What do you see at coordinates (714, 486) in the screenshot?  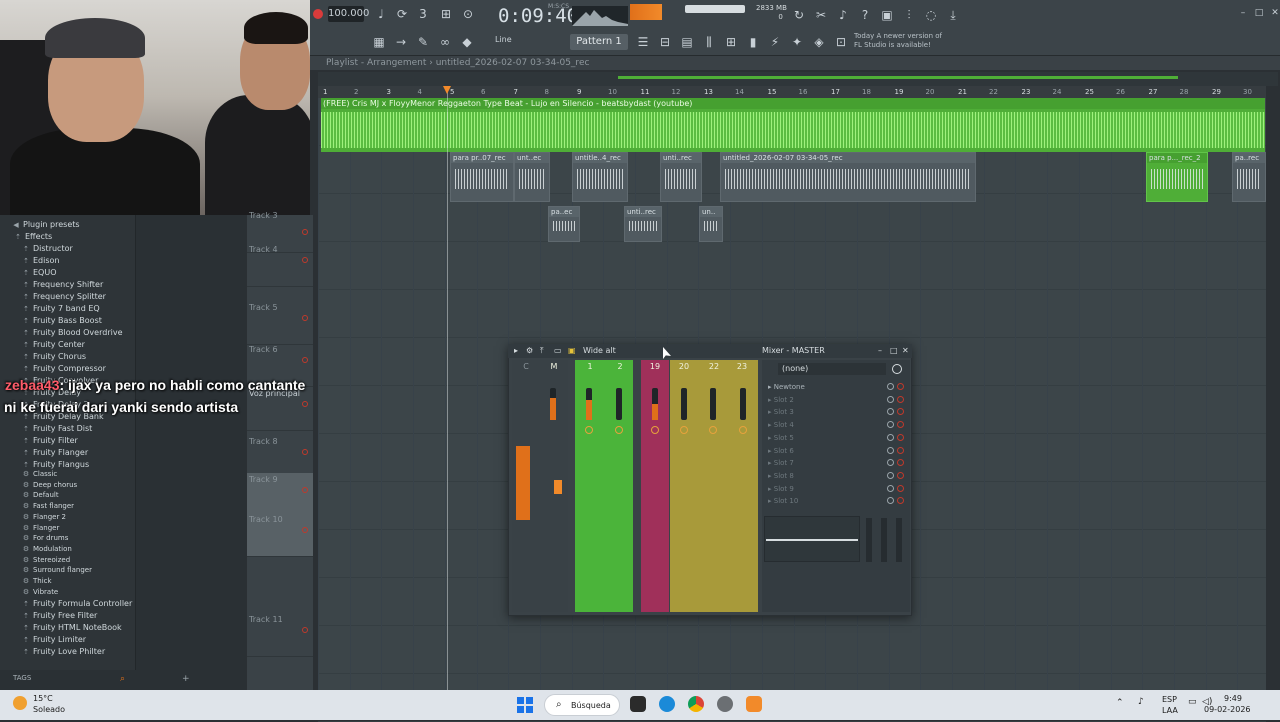 I see `mixer-strip-insert-20-23: 20 22 23` at bounding box center [714, 486].